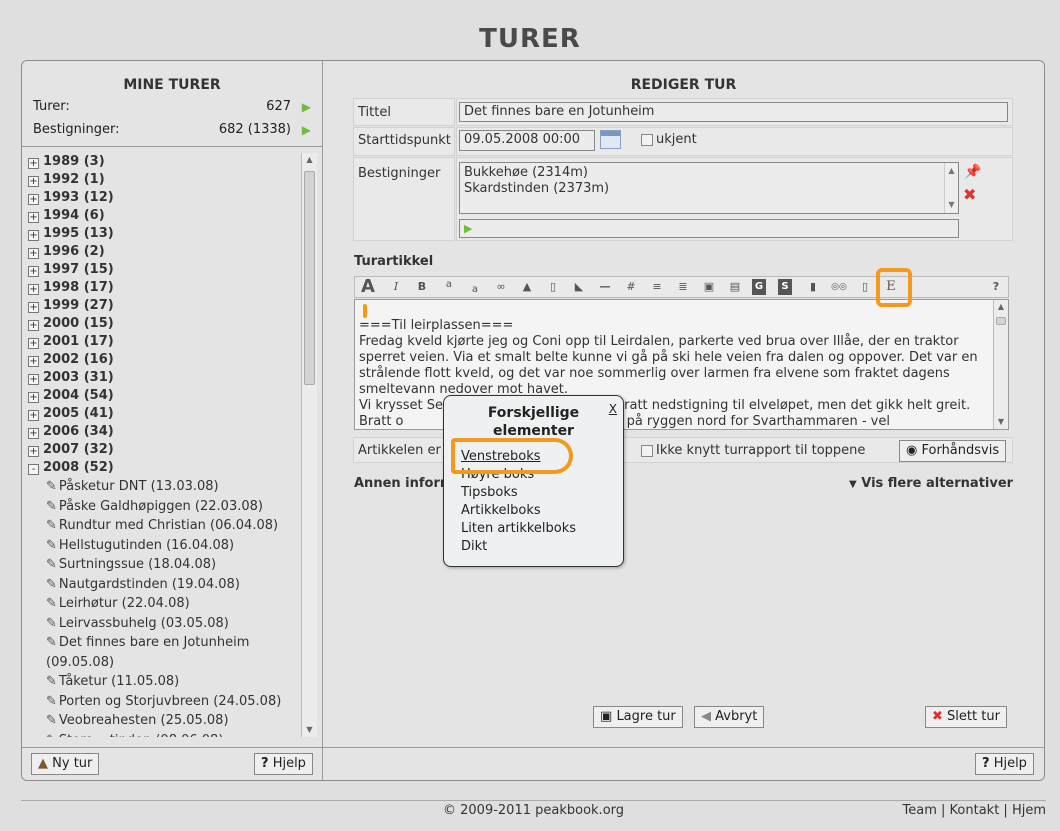 This screenshot has width=1060, height=831. What do you see at coordinates (709, 173) in the screenshot?
I see `ascent-item: Bukkehøe (2314m)` at bounding box center [709, 173].